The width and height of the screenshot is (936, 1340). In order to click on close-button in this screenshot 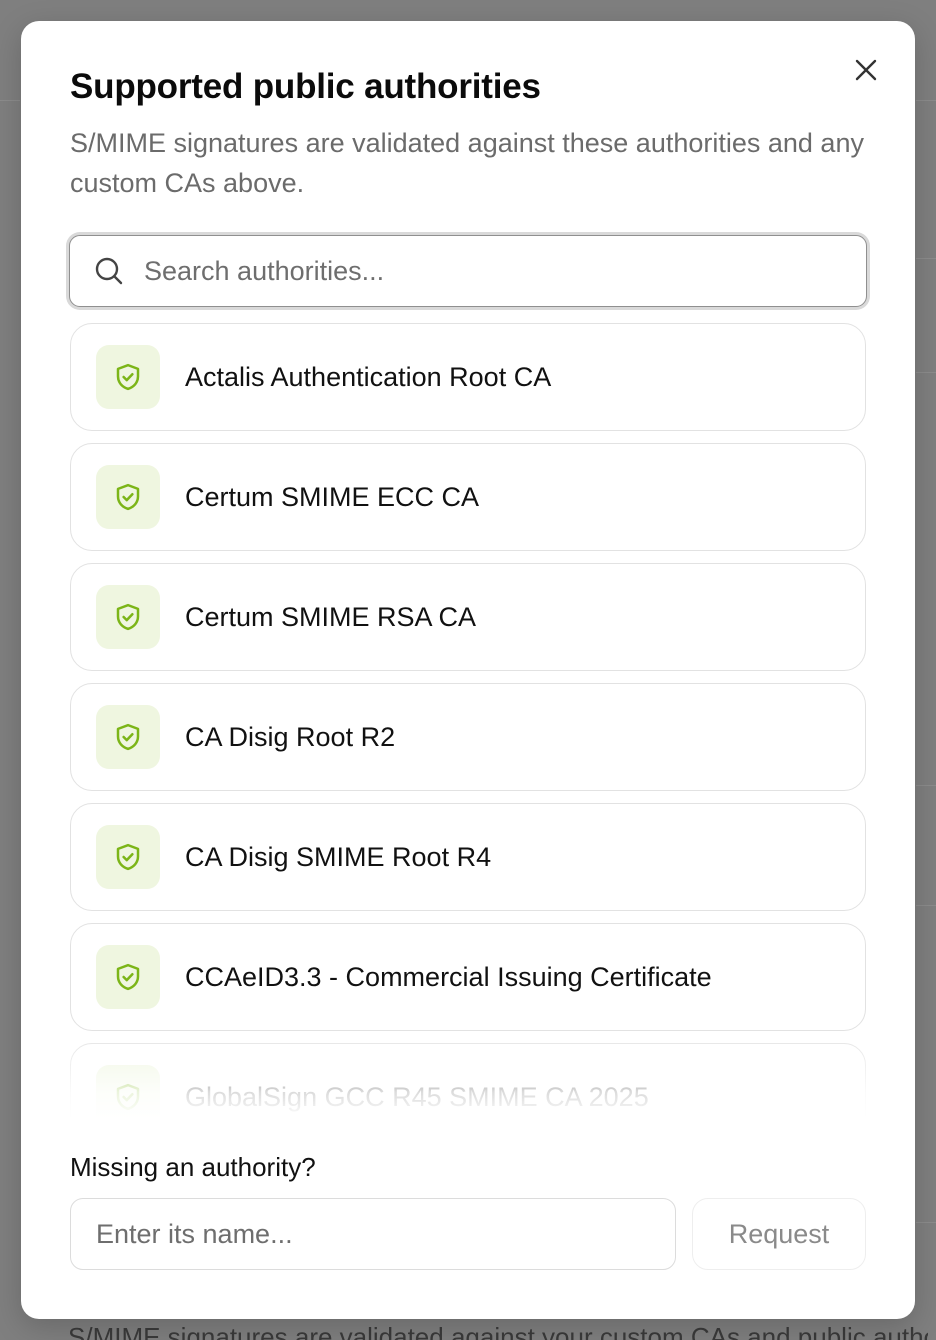, I will do `click(866, 70)`.